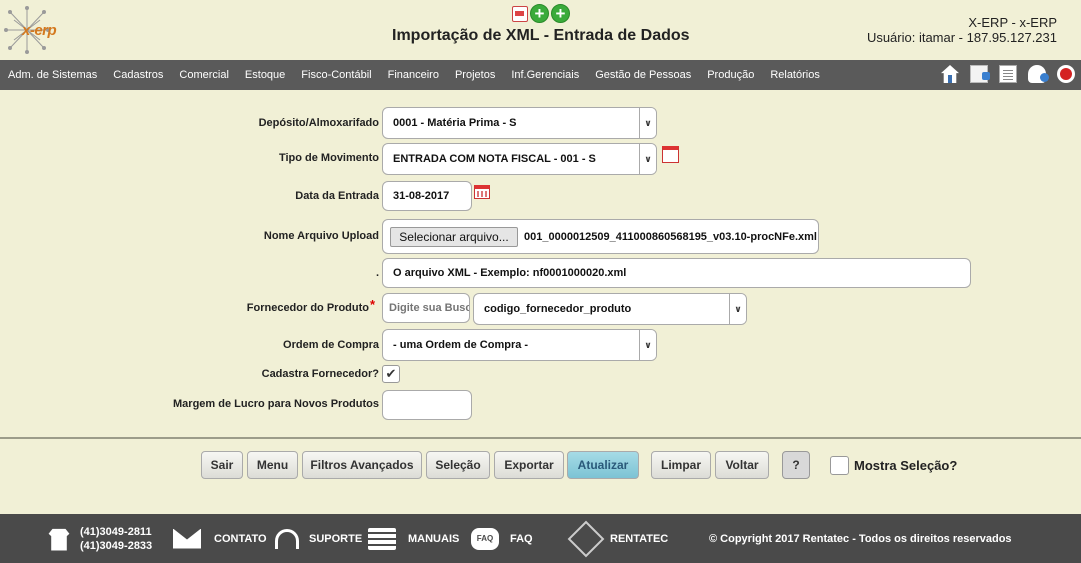  Describe the element at coordinates (52, 75) in the screenshot. I see `nav-item-adm-sistemas: Adm. de Sistemas` at that location.